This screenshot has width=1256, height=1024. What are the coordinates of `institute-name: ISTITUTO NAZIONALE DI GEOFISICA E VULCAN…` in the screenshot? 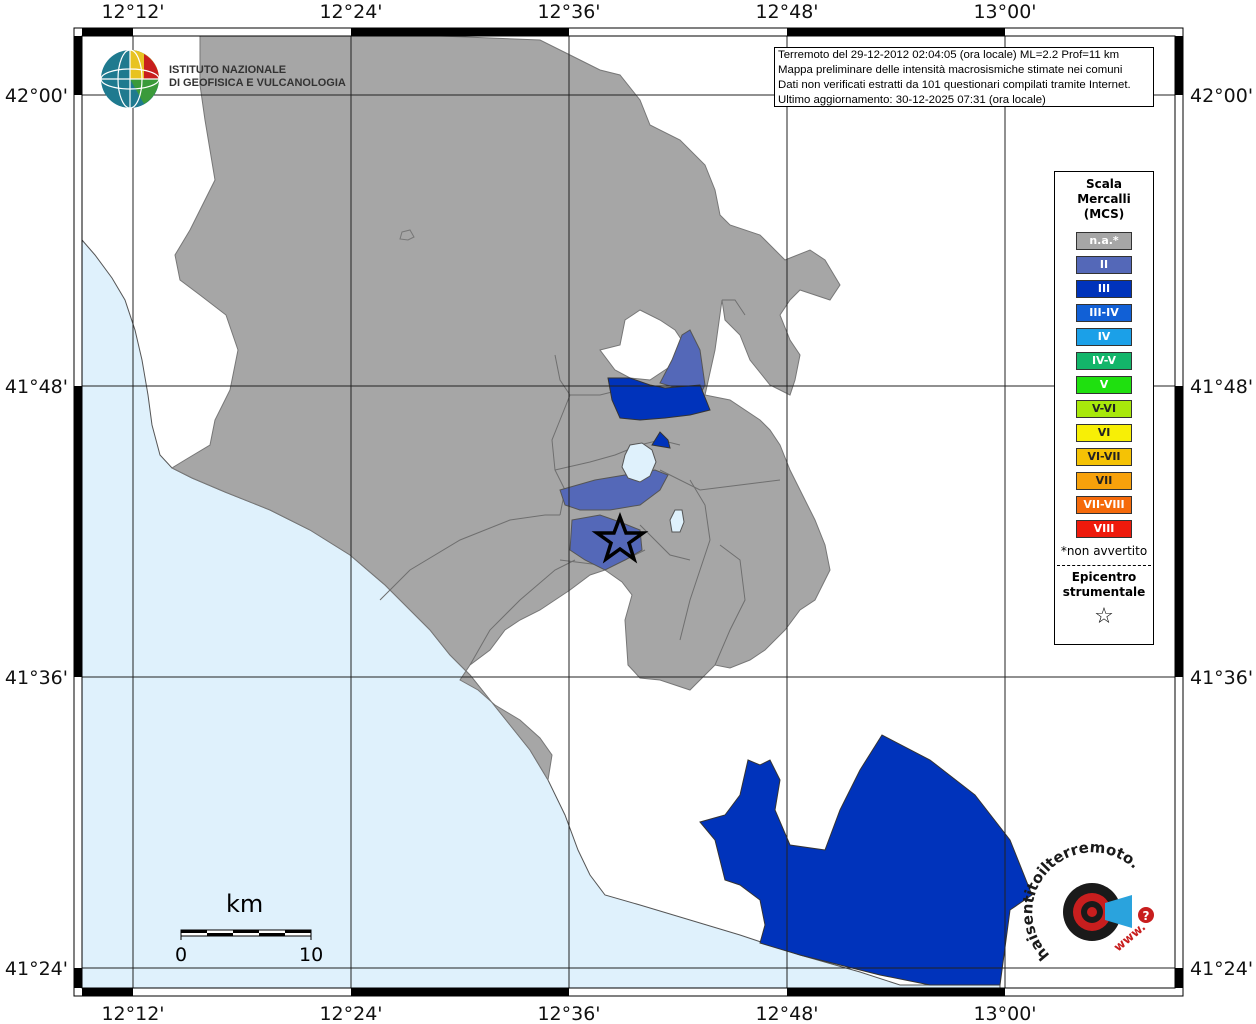 It's located at (257, 77).